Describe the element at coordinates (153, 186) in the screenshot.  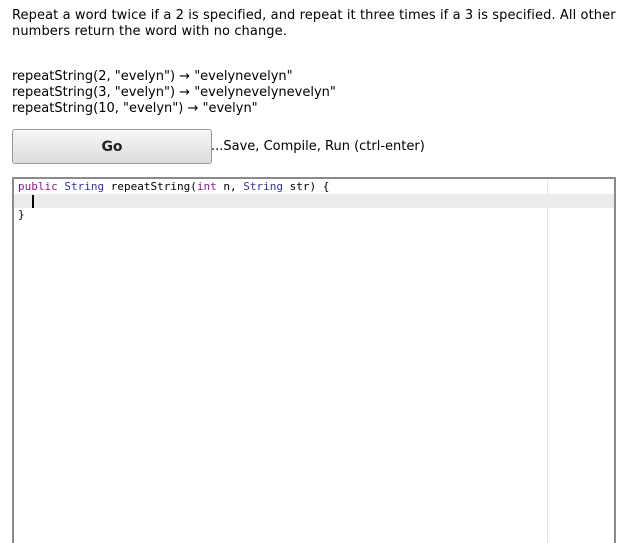
I see `method-name: repeatString(` at that location.